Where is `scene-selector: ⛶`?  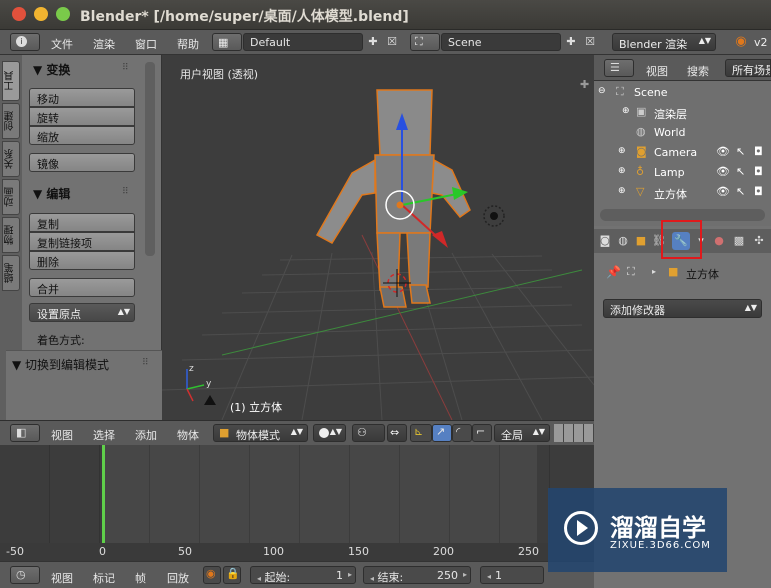
scene-selector: ⛶ is located at coordinates (425, 42).